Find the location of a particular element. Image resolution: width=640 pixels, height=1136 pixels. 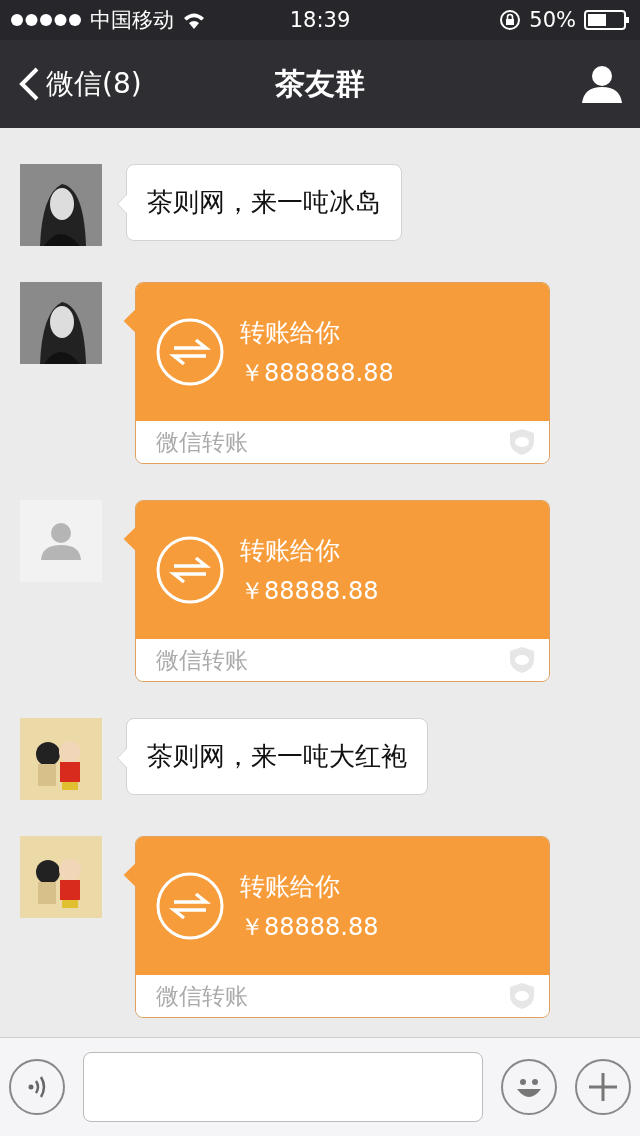

message-bubble: 茶则网，来一吨冰岛 is located at coordinates (264, 202).